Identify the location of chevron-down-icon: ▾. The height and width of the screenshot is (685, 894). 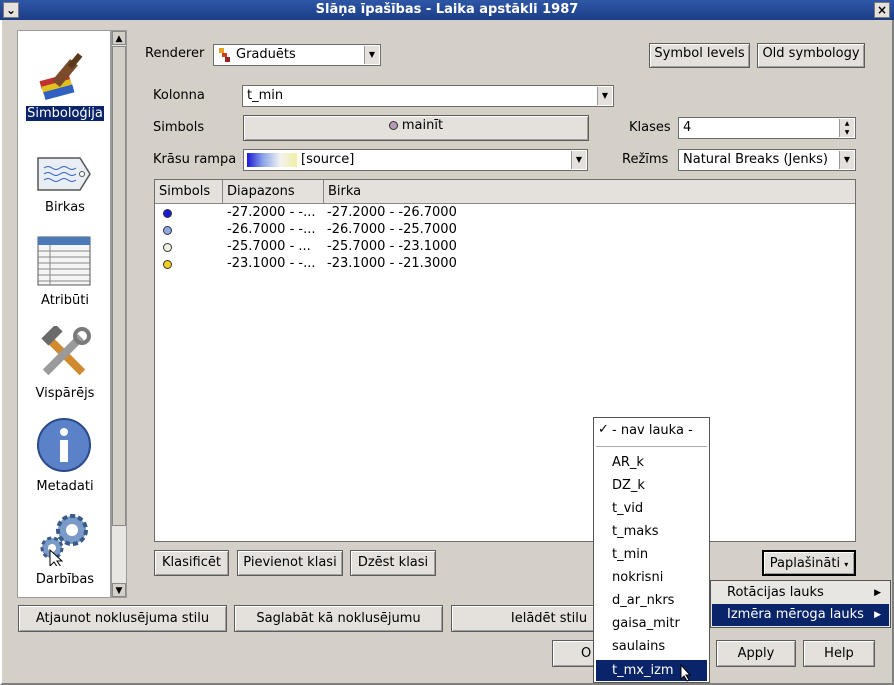
(846, 564).